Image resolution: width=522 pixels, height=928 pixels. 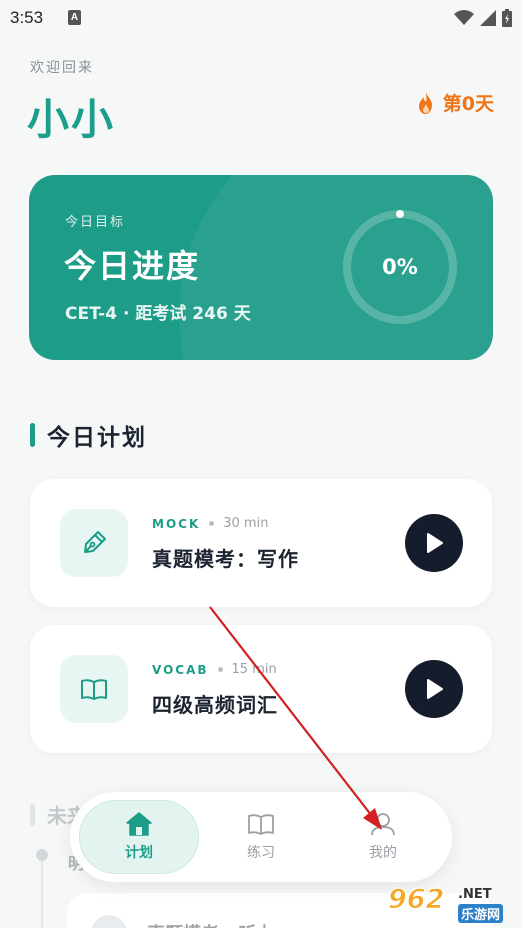 What do you see at coordinates (176, 523) in the screenshot?
I see `task-tag: MOCK` at bounding box center [176, 523].